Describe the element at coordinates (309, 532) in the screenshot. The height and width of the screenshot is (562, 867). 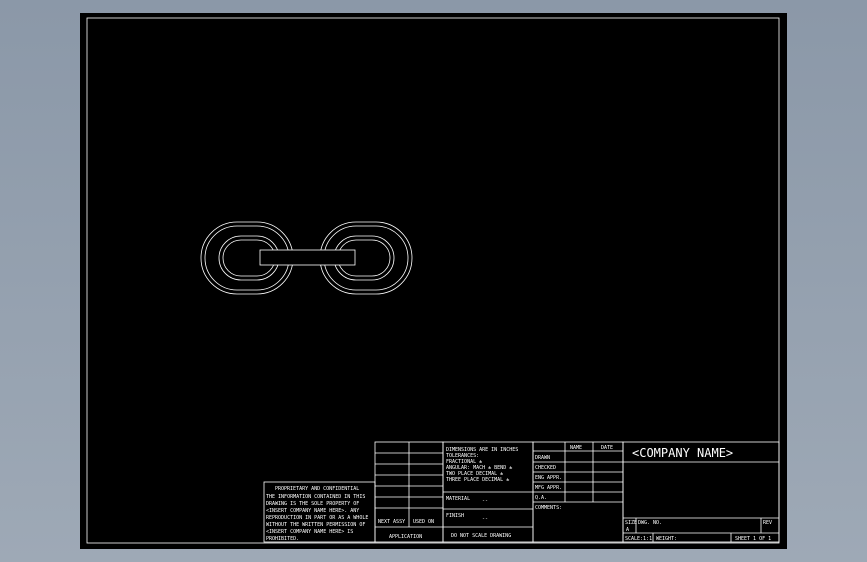
I see `svg-text: <INSERT COMPANY NAME HERE> IS` at that location.